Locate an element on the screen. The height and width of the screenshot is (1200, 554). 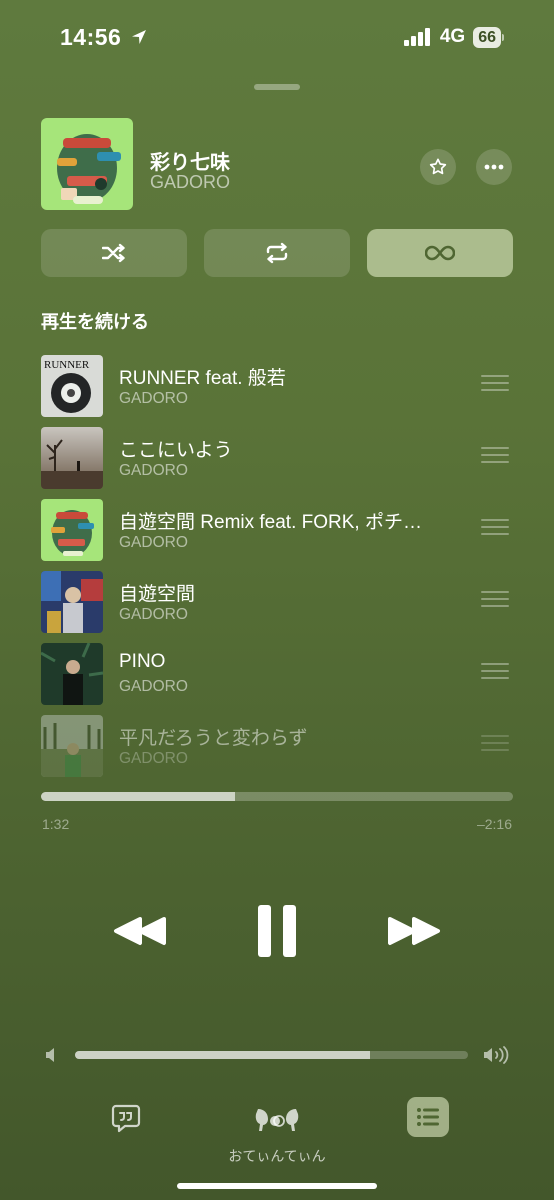
queue-item: 自遊空間 Remix feat. FORK, ポチ… GADORO is located at coordinates (277, 531).